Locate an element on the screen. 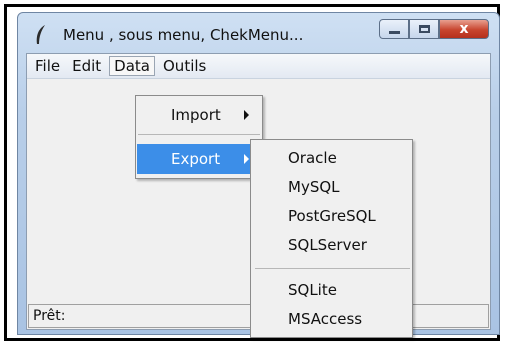 The image size is (508, 349). submenu-item-sqlite: SQLite is located at coordinates (312, 290).